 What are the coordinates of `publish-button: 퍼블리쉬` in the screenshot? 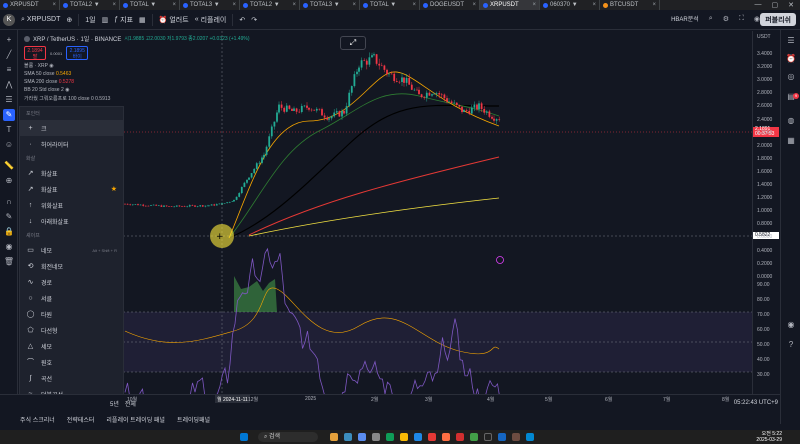 It's located at (778, 19).